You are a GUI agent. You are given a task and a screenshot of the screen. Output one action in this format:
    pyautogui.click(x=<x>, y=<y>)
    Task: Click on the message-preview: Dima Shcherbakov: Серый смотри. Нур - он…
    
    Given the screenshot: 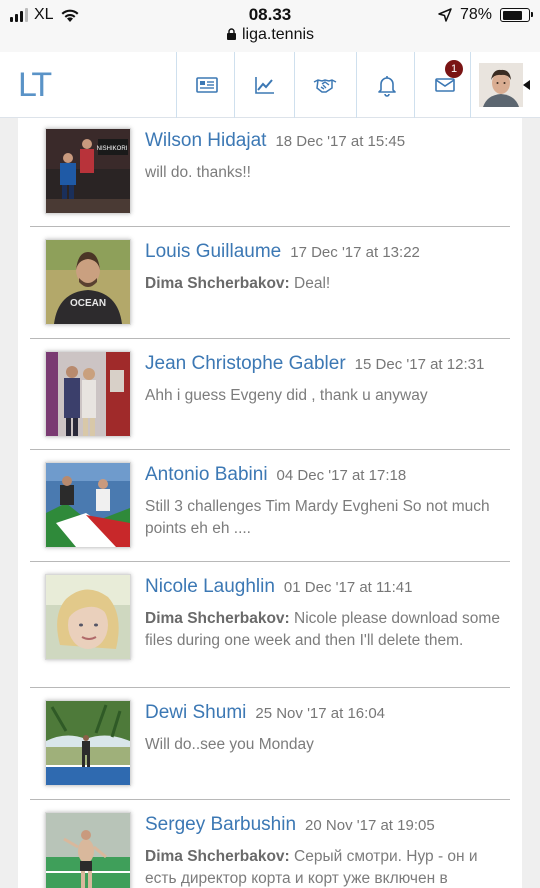 What is the action you would take?
    pyautogui.click(x=322, y=867)
    